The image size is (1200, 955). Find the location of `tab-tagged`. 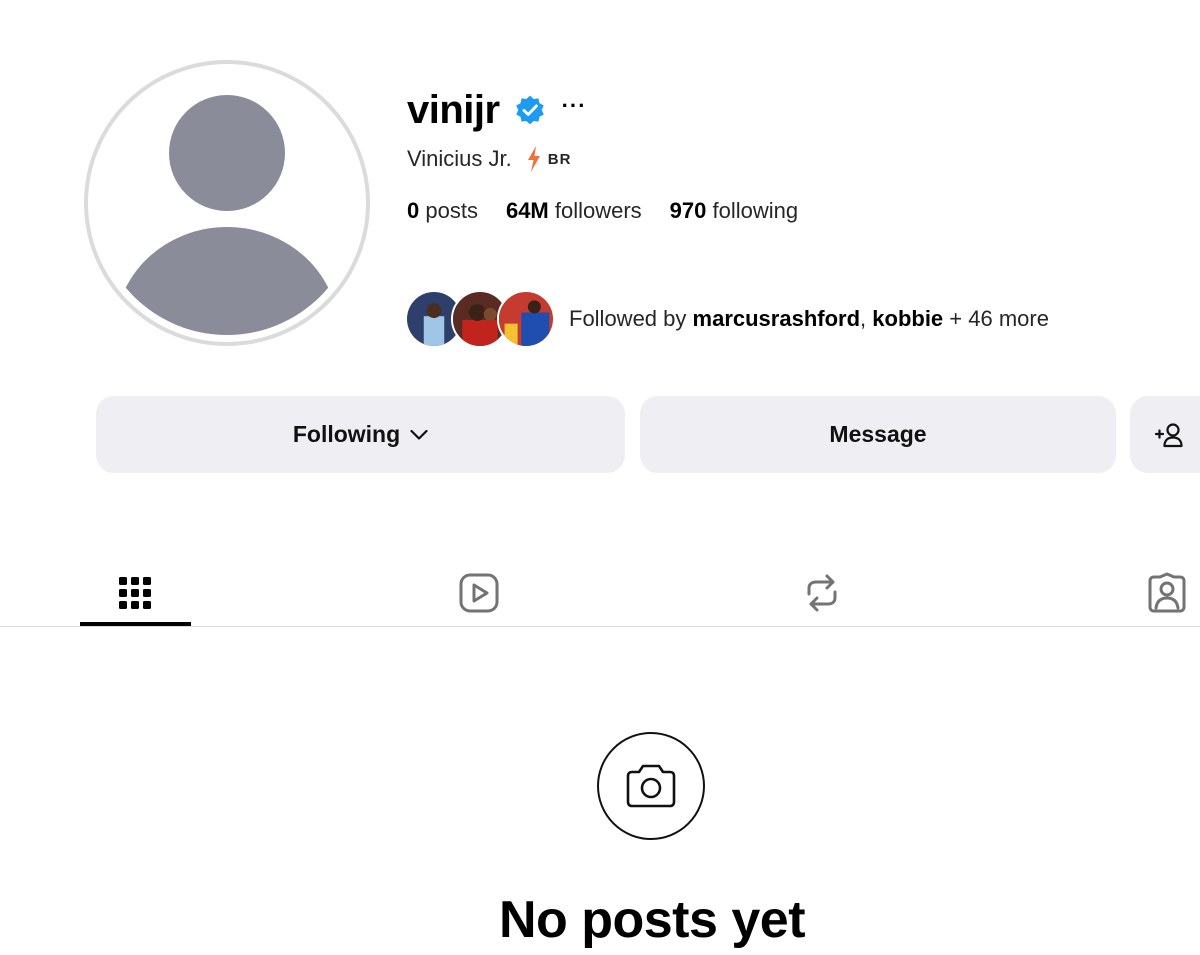

tab-tagged is located at coordinates (1156, 593).